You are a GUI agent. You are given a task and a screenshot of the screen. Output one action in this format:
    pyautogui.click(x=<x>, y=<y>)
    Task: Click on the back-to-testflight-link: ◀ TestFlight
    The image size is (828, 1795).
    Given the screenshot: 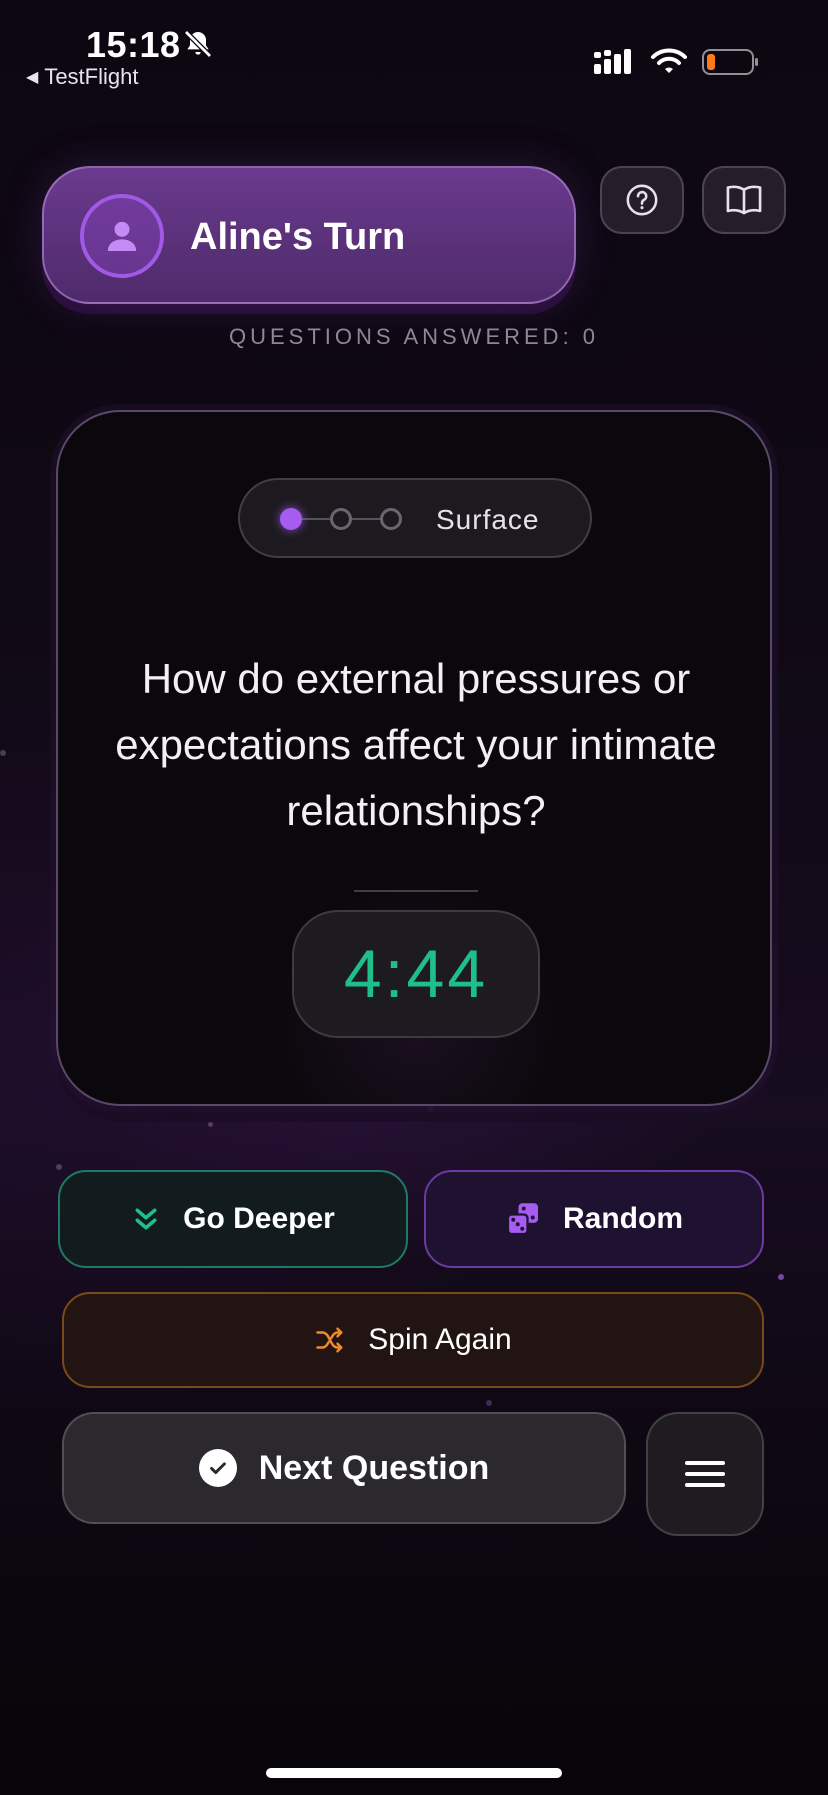 What is the action you would take?
    pyautogui.click(x=82, y=77)
    